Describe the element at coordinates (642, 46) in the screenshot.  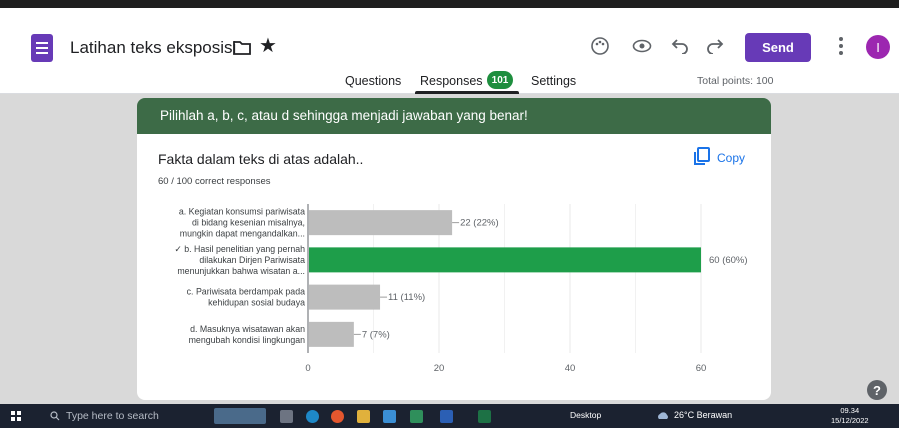
I see `preview-eye-icon` at that location.